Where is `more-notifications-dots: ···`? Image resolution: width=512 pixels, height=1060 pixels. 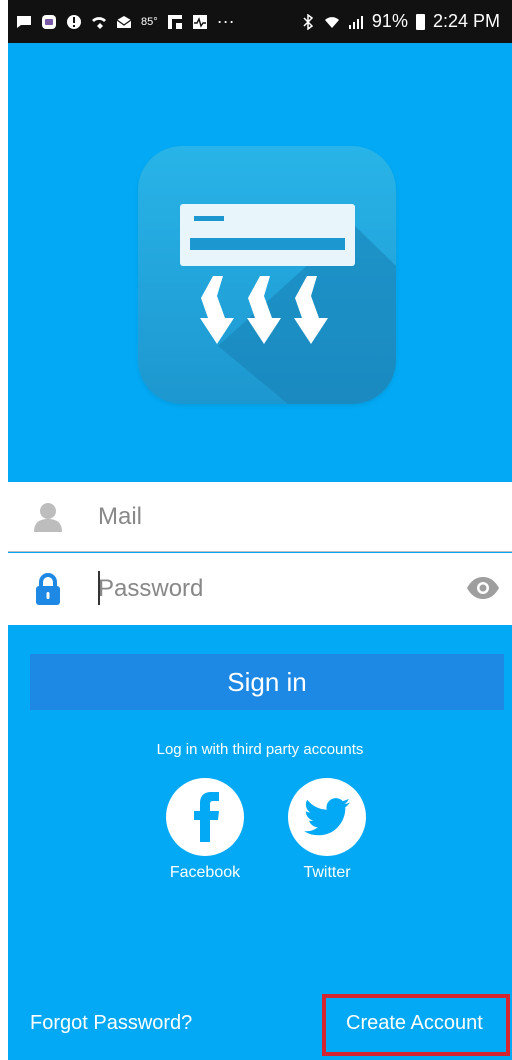 more-notifications-dots: ··· is located at coordinates (225, 21).